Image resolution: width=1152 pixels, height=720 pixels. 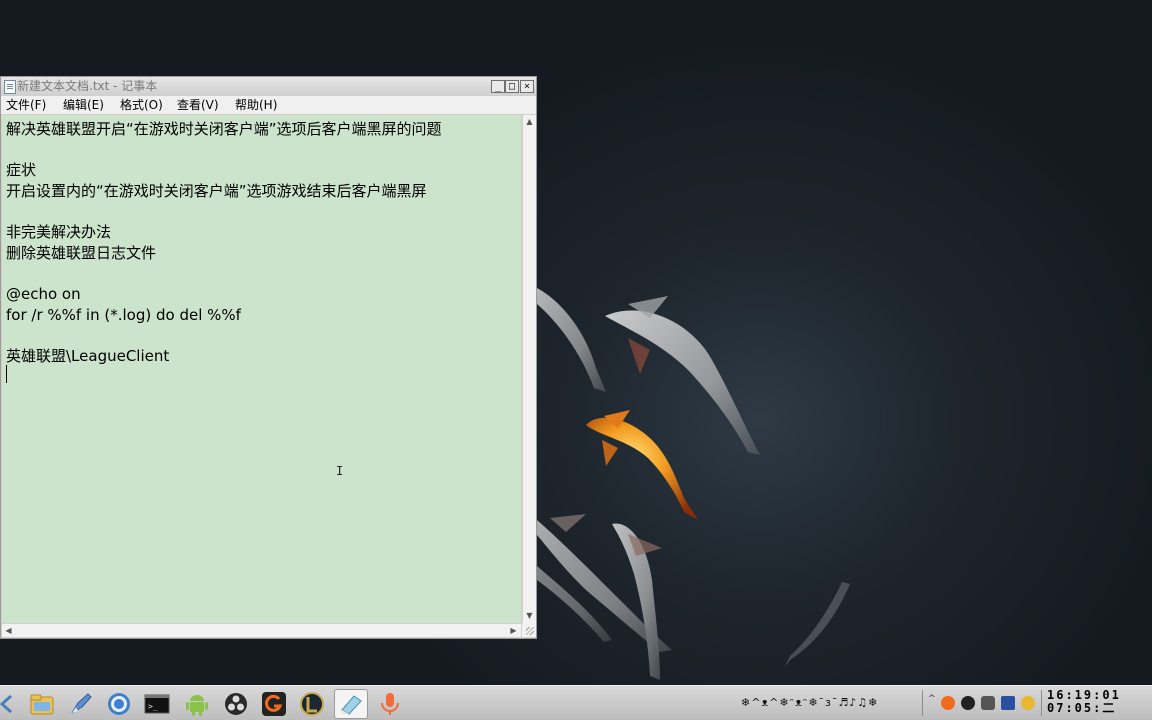 I want to click on menu-edit: 编辑(E), so click(x=83, y=105).